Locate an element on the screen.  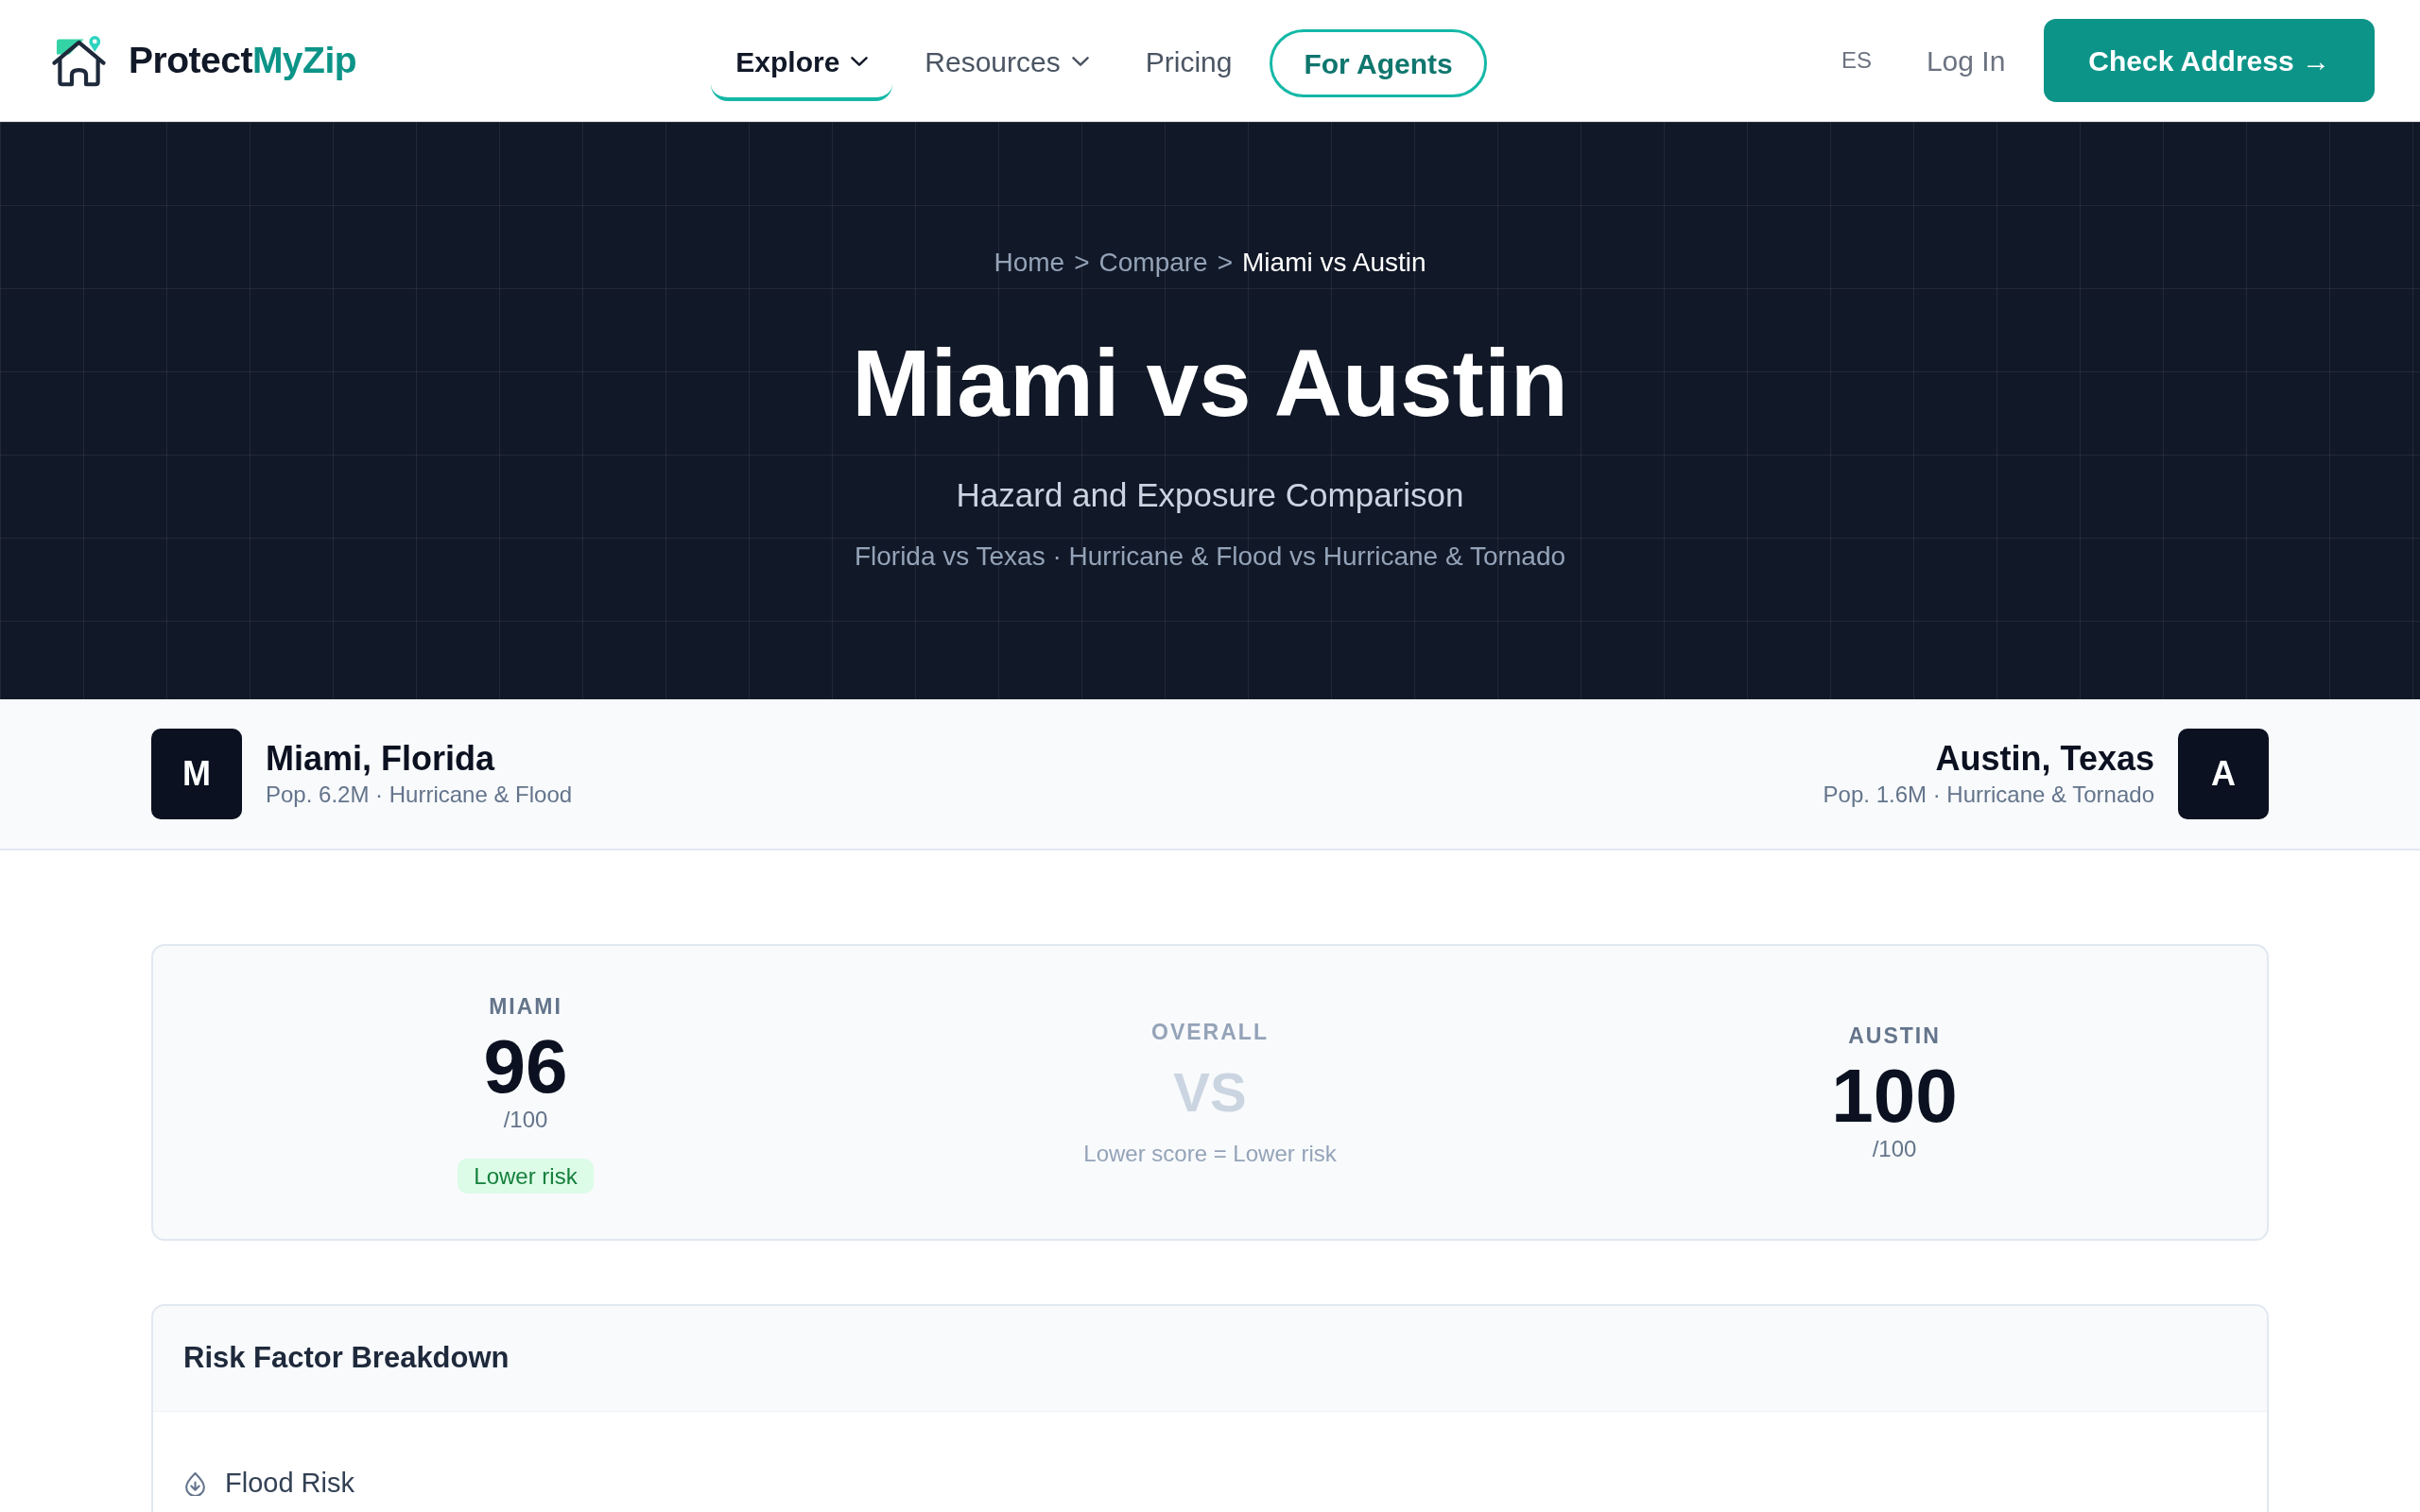
city-label: AUSTIN is located at coordinates (1894, 1036).